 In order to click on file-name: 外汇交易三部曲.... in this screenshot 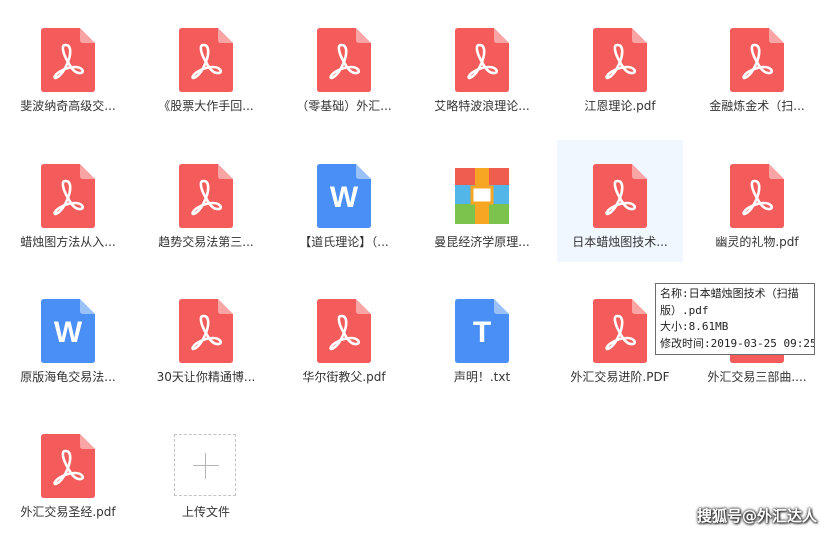, I will do `click(757, 377)`.